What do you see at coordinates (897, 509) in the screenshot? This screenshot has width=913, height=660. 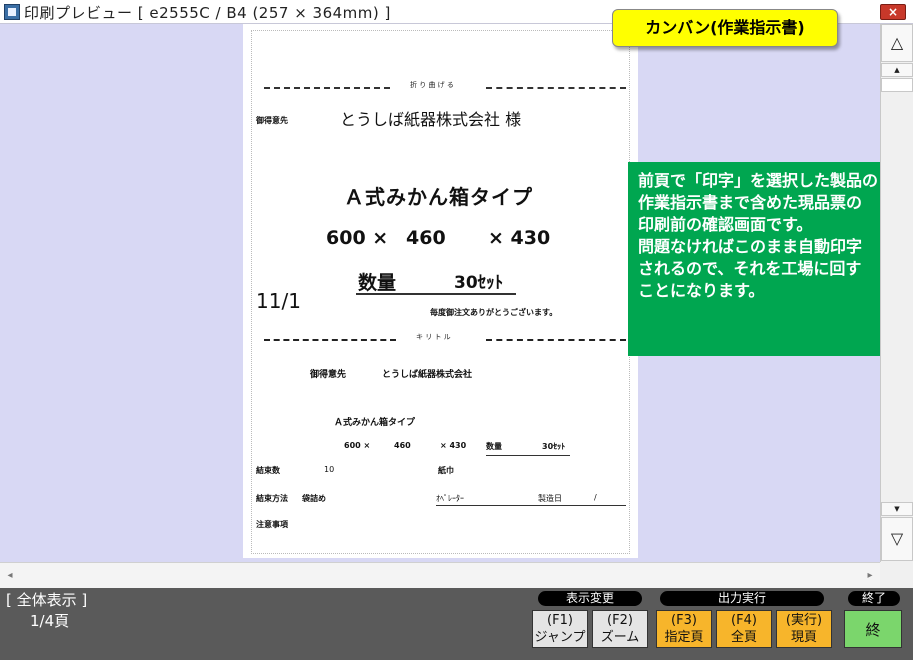 I see `scroll-down-button: ▼` at bounding box center [897, 509].